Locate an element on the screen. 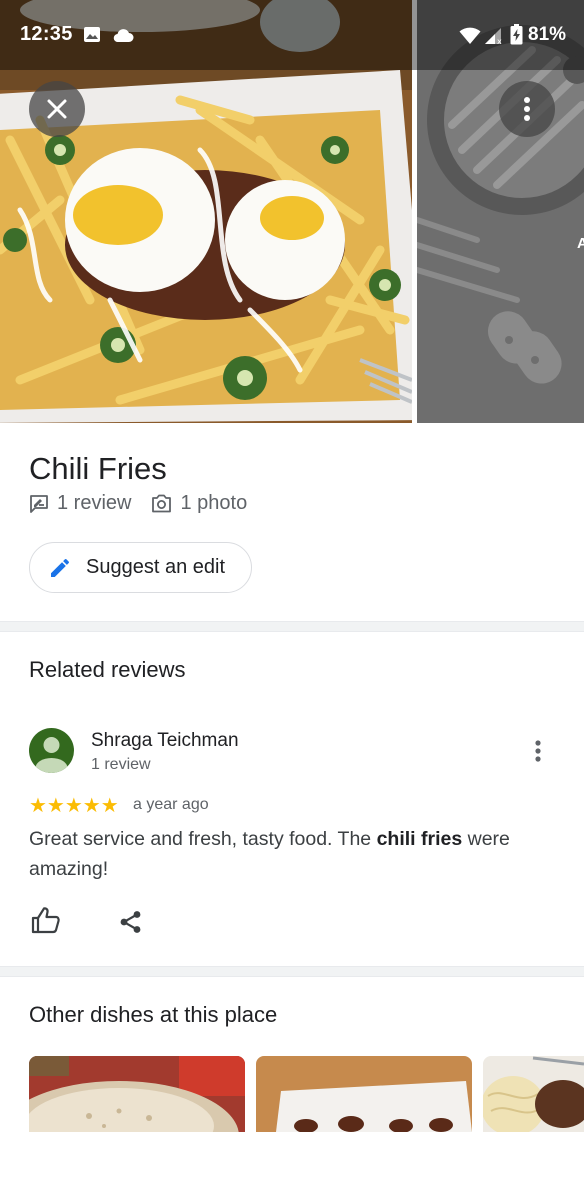  dish-title: Chili Fries is located at coordinates (98, 468).